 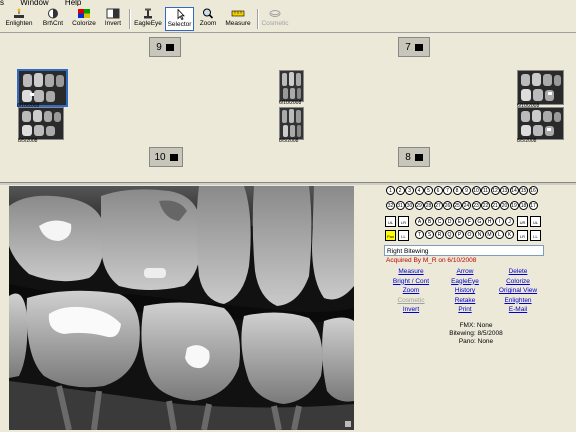 I want to click on tooth-button-20: 20, so click(x=504, y=205).